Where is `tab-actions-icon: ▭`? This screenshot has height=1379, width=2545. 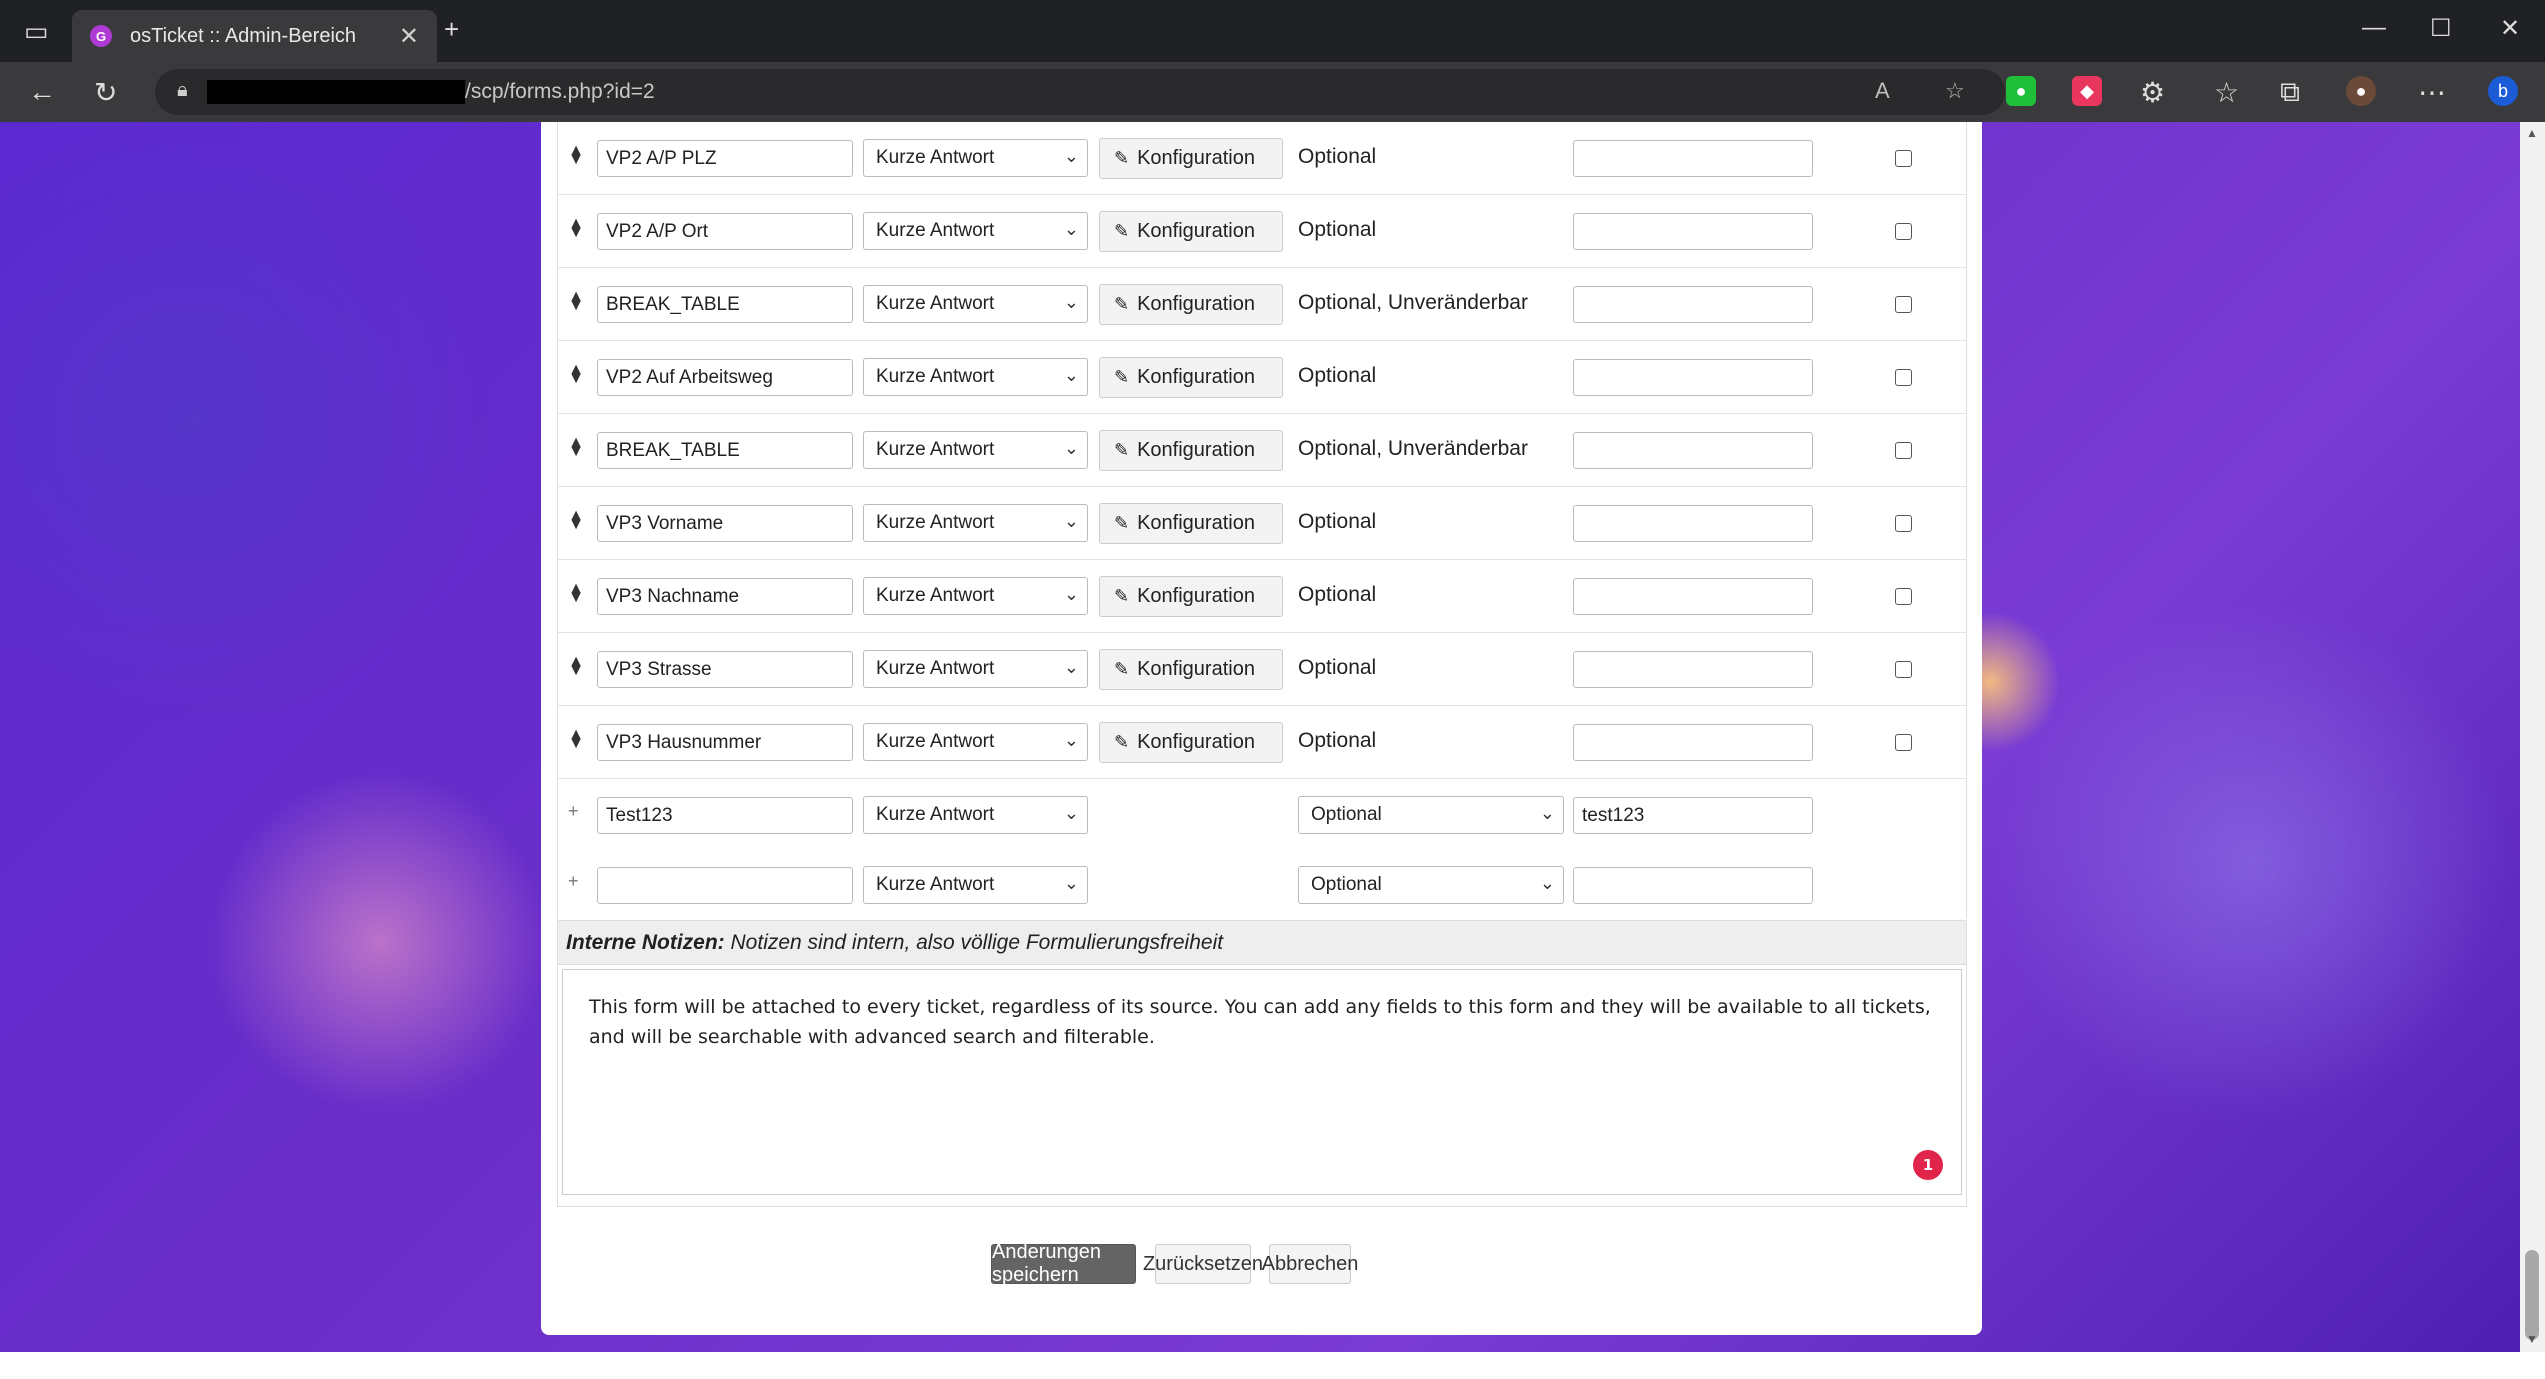
tab-actions-icon: ▭ is located at coordinates (36, 31).